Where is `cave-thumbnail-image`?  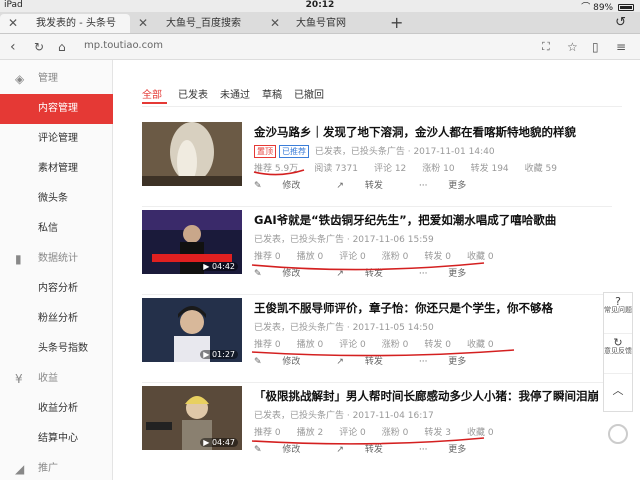
cave-thumbnail-image is located at coordinates (192, 154).